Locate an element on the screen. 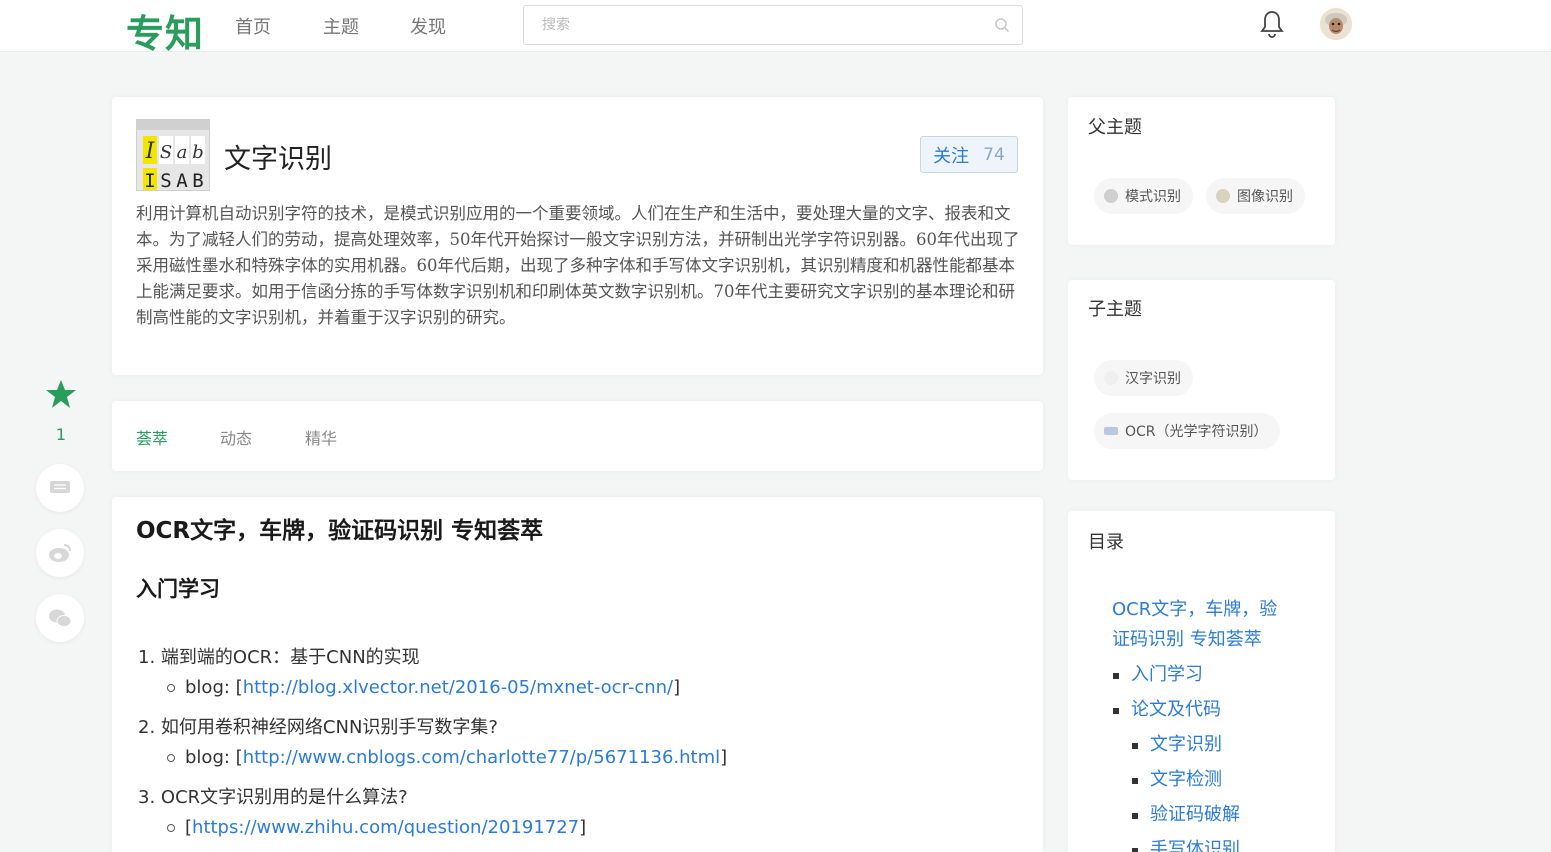 The image size is (1551, 852). weibo-icon is located at coordinates (60, 553).